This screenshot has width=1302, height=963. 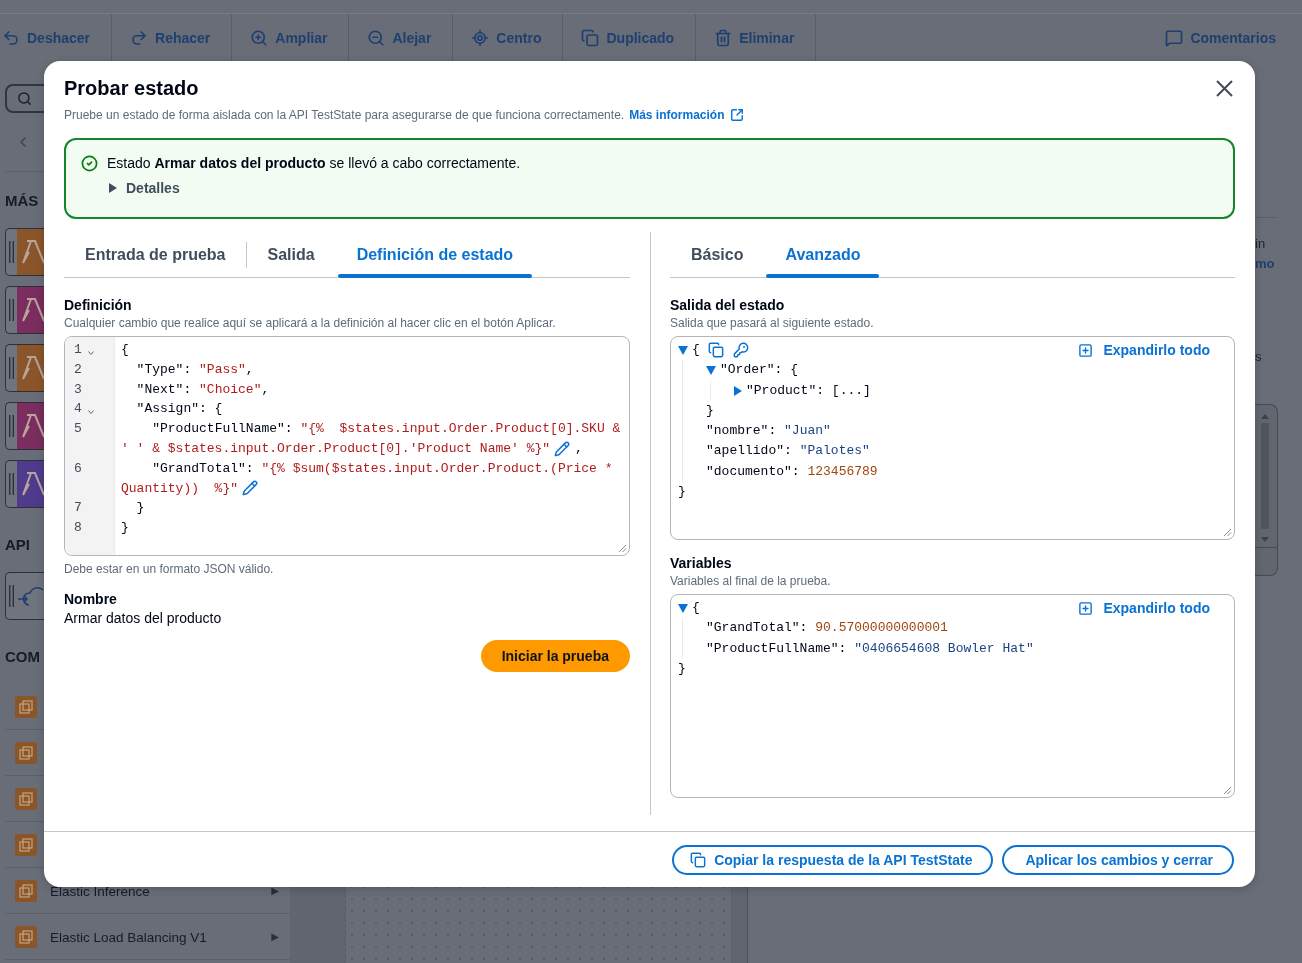 What do you see at coordinates (386, 429) in the screenshot?
I see `code-text: "ProductFullName": "{% $states.input.Order.Product[0].SKU &` at bounding box center [386, 429].